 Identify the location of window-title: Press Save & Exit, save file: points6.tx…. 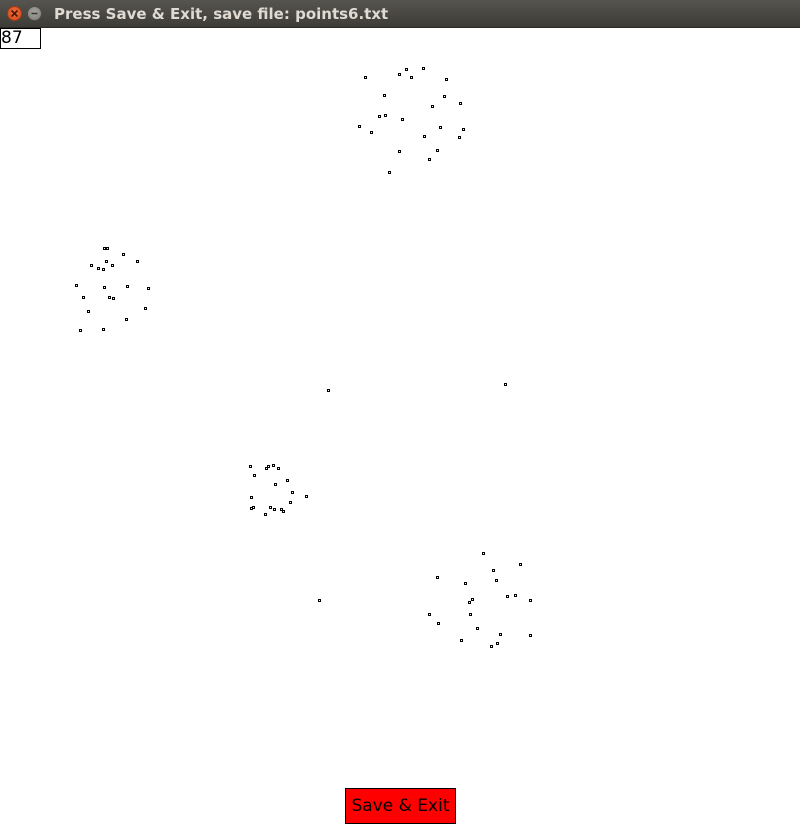
(221, 14).